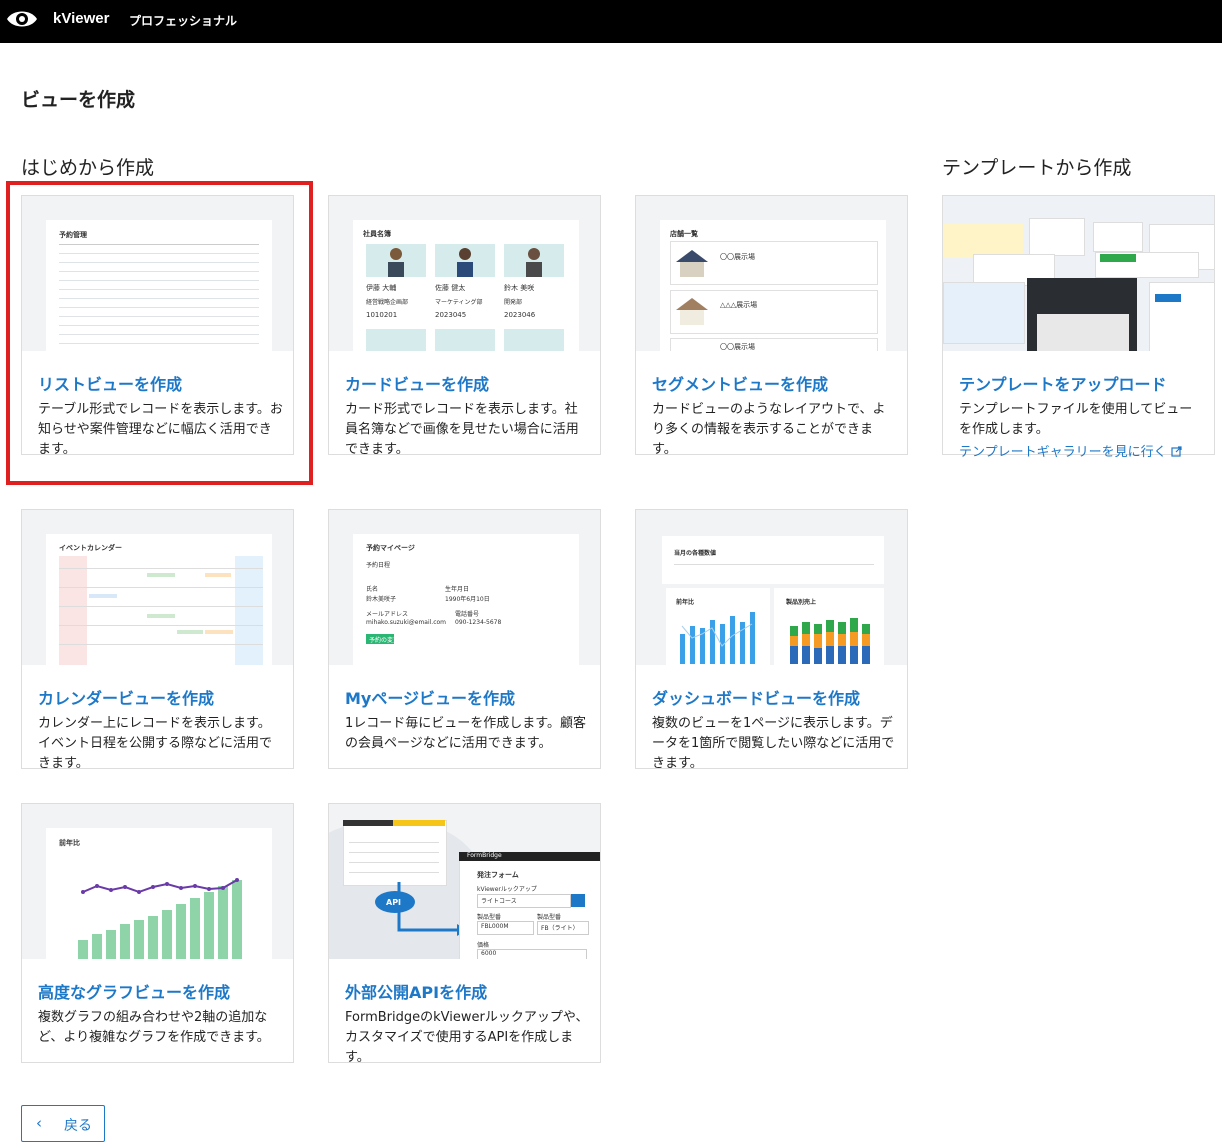 The height and width of the screenshot is (1147, 1222). Describe the element at coordinates (88, 168) in the screenshot. I see `section-title-scratch: はじめから作成` at that location.